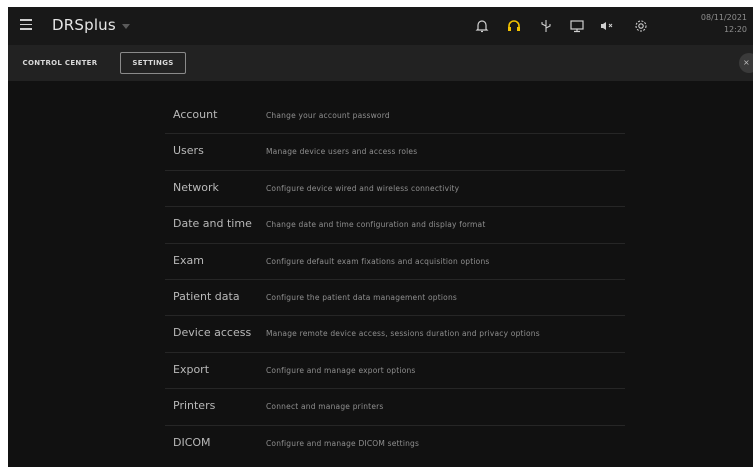 This screenshot has height=475, width=753. Describe the element at coordinates (641, 26) in the screenshot. I see `gear-icon` at that location.